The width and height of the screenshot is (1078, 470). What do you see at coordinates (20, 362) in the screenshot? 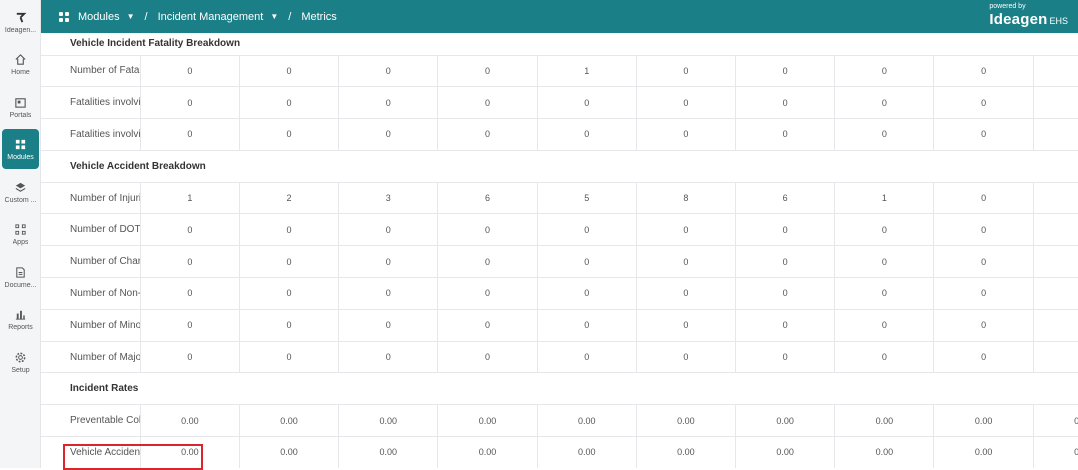
I see `sidebar-item-setup: Setup` at bounding box center [20, 362].